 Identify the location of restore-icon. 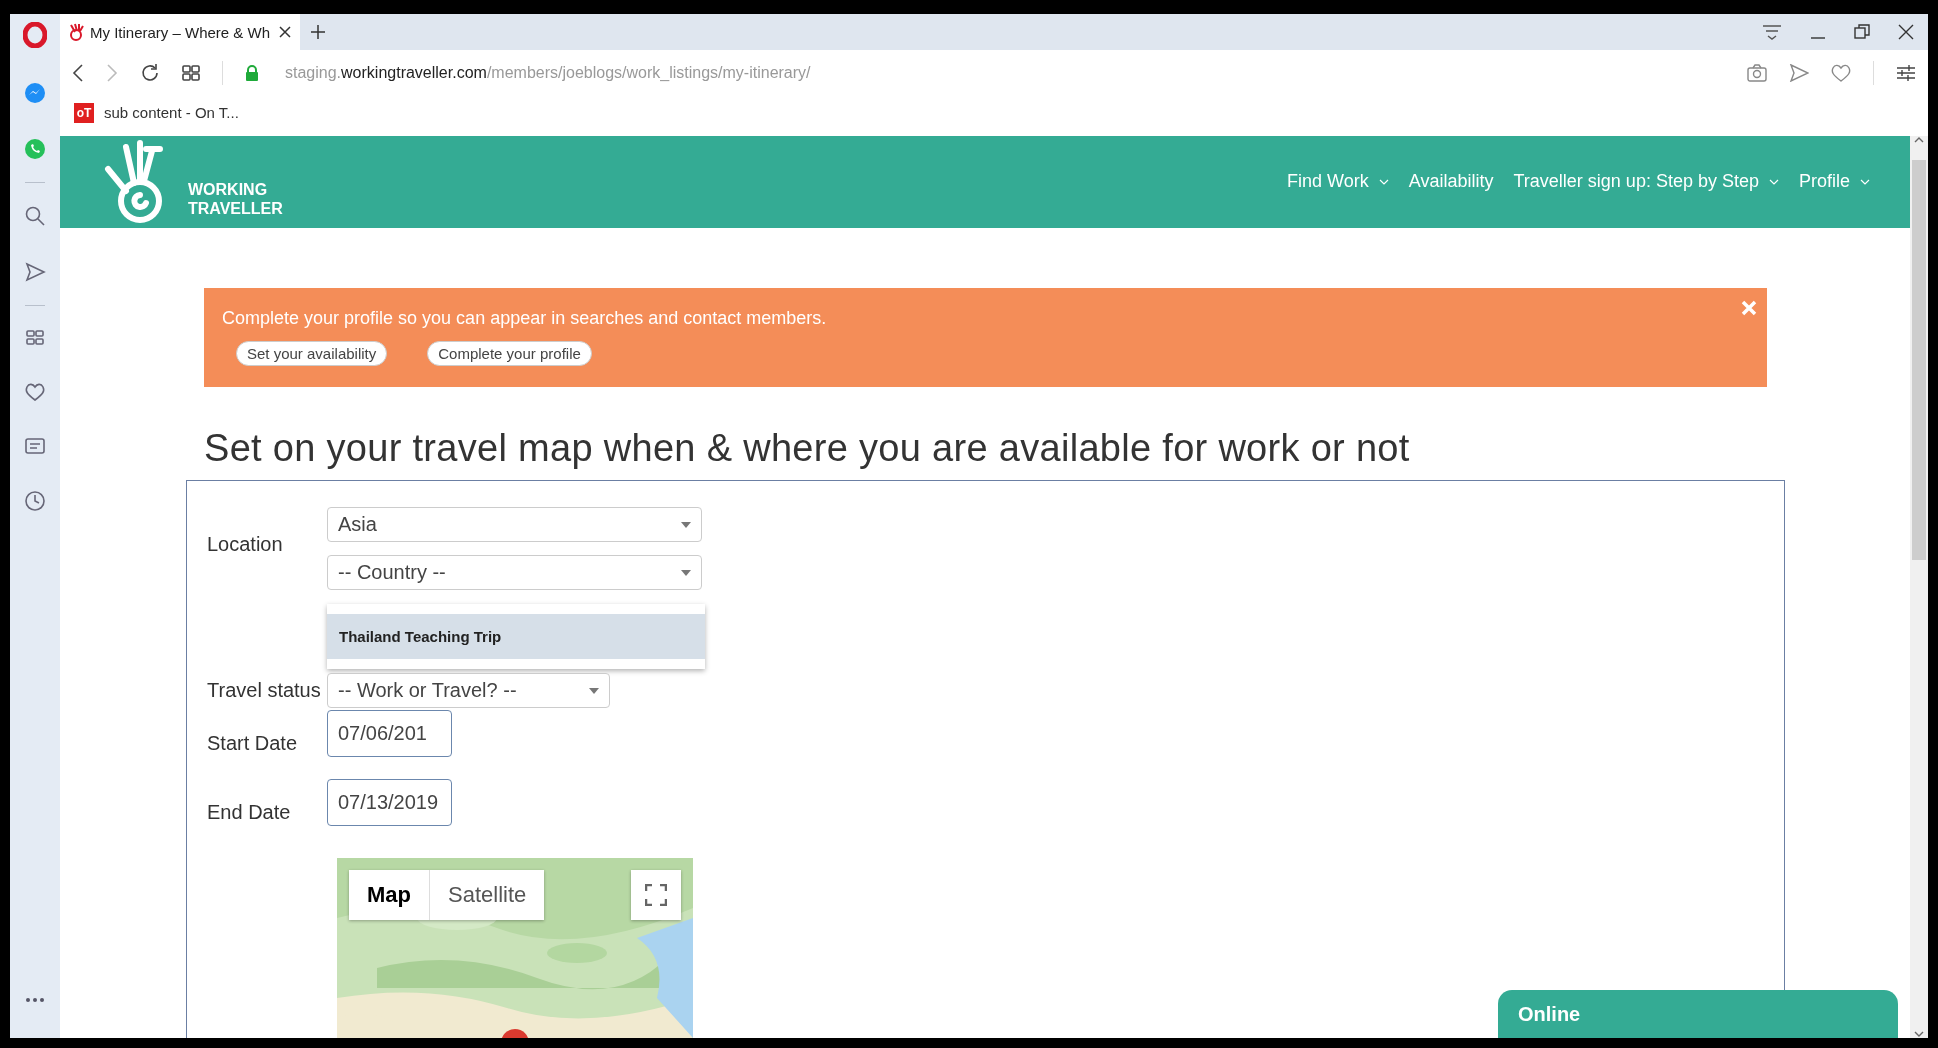
(1862, 32).